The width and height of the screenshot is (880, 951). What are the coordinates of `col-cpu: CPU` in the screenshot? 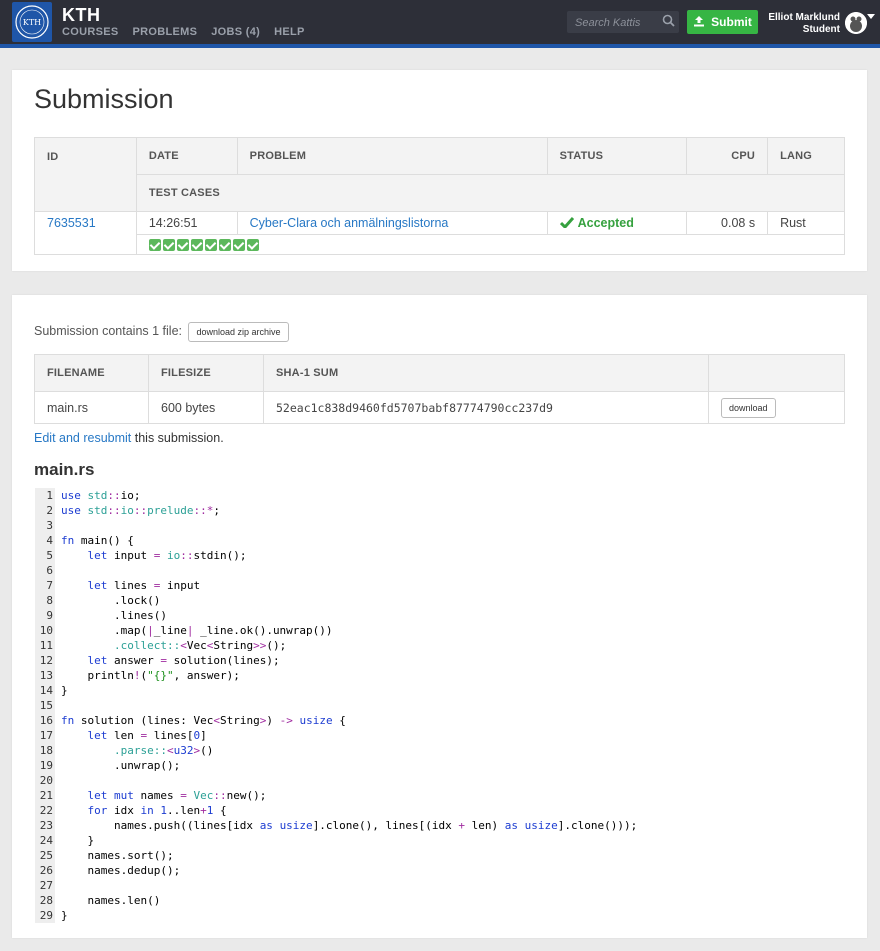 It's located at (727, 156).